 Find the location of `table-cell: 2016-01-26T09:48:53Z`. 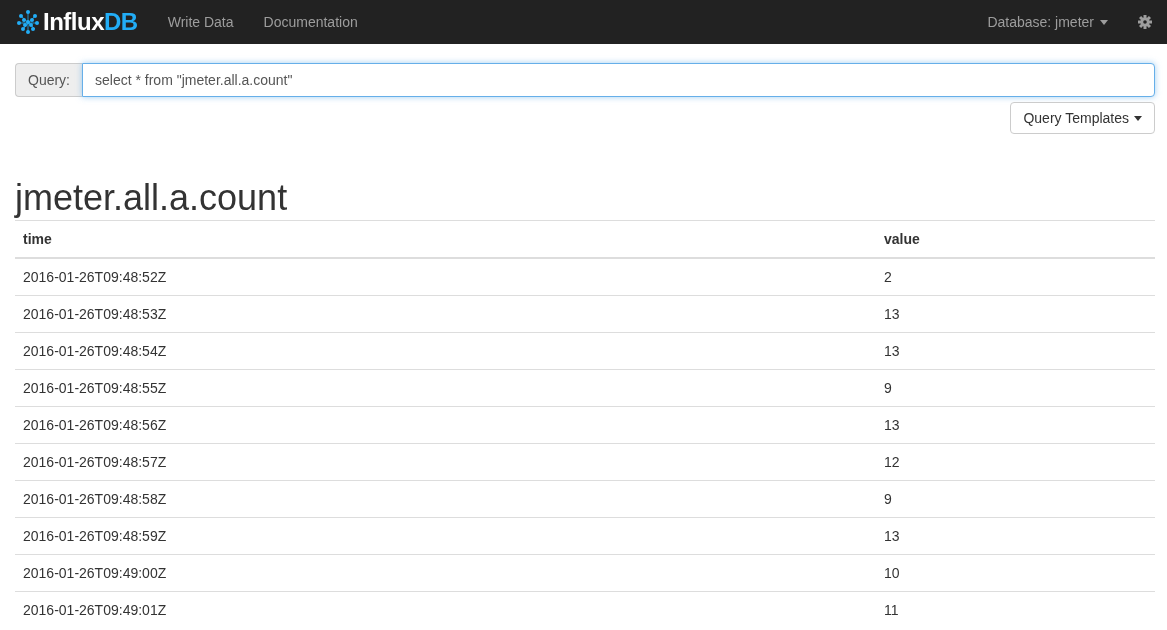

table-cell: 2016-01-26T09:48:53Z is located at coordinates (445, 314).